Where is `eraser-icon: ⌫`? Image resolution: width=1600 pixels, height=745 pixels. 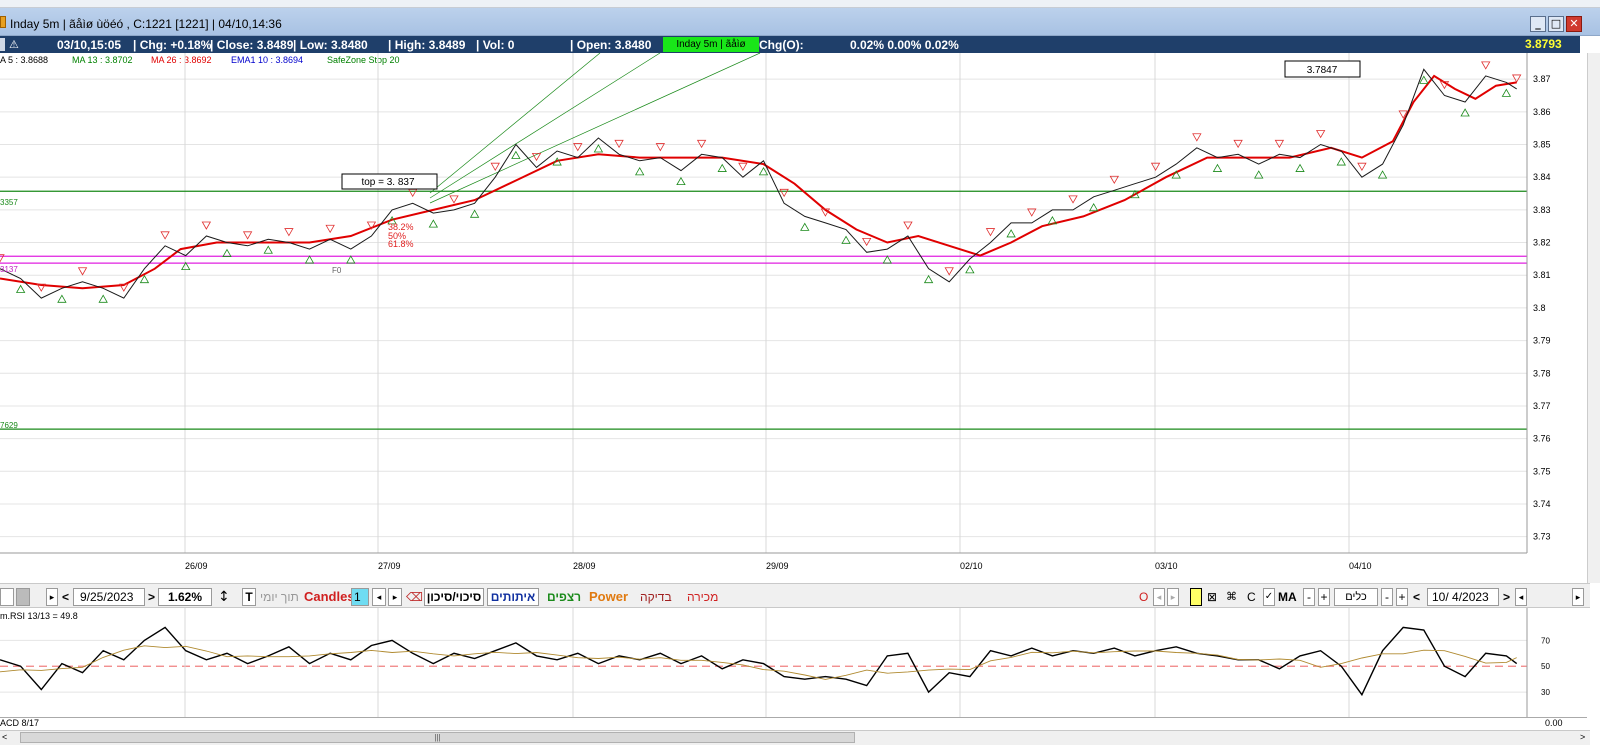 eraser-icon: ⌫ is located at coordinates (414, 597).